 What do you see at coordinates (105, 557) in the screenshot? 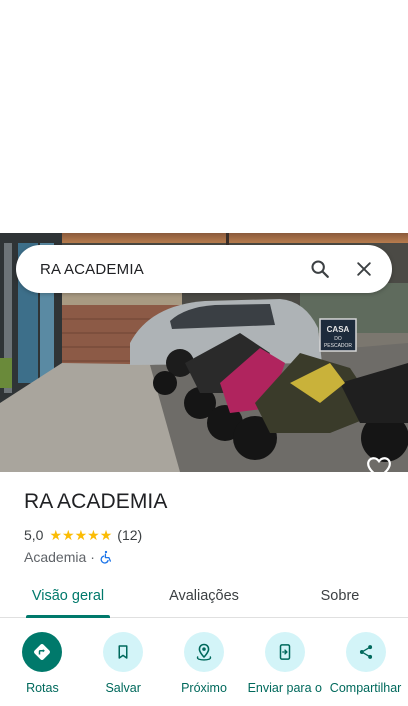
I see `wheelchair-accessible-icon` at bounding box center [105, 557].